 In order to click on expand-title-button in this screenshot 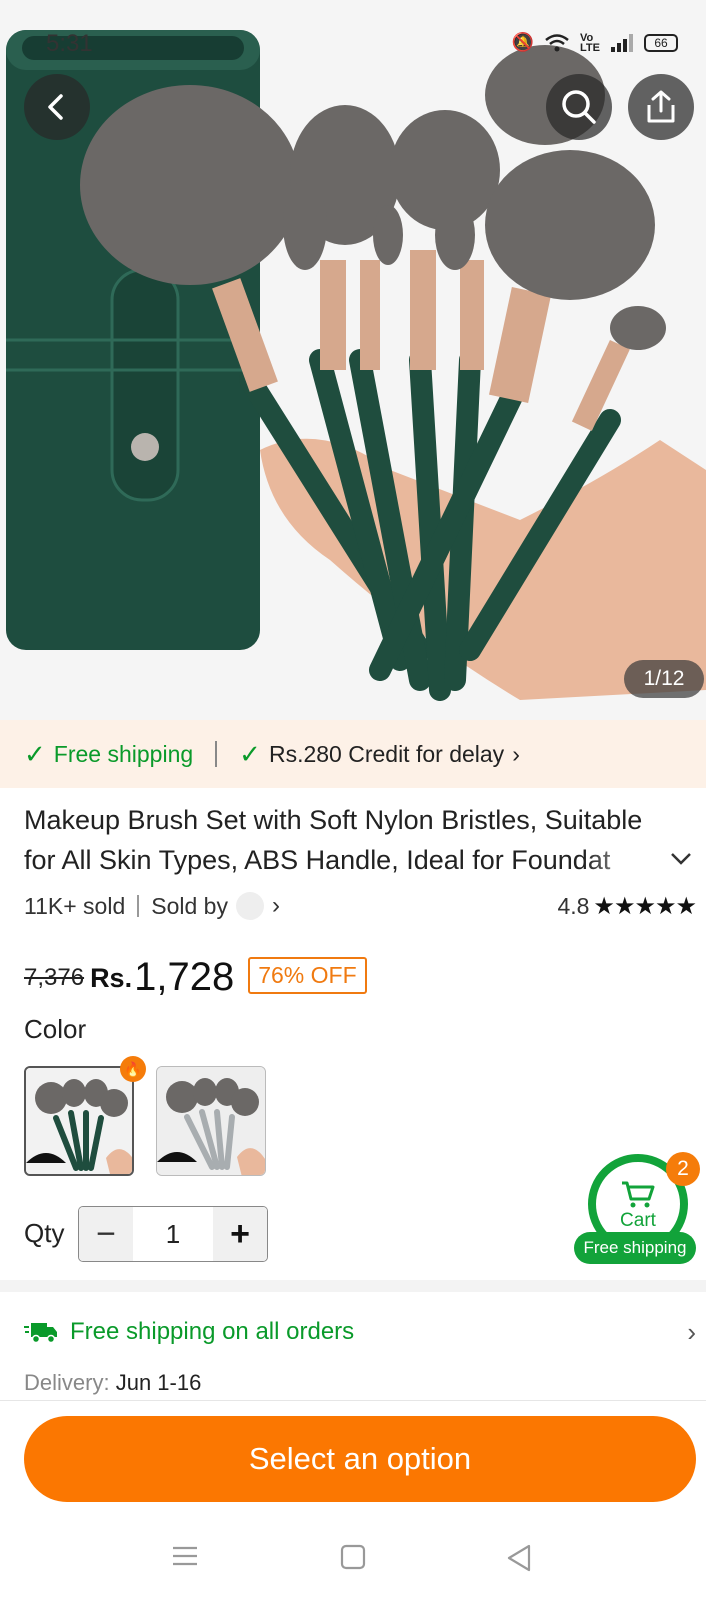, I will do `click(681, 859)`.